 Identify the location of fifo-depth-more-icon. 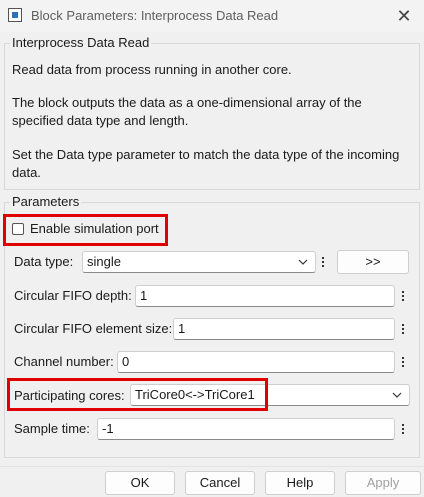
(403, 296).